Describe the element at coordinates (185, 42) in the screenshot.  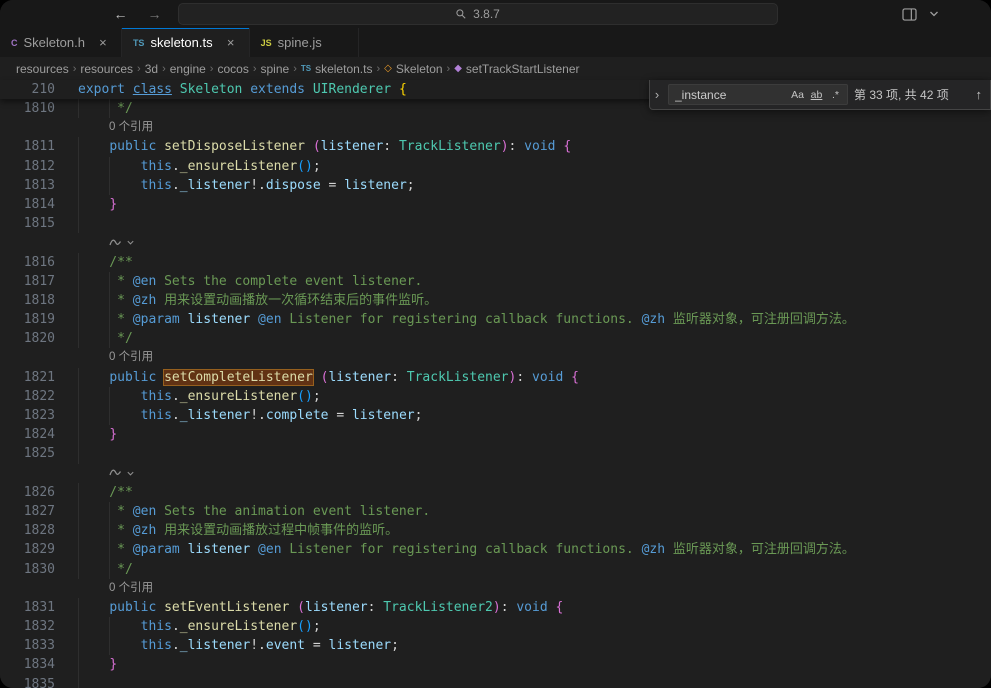
I see `tab-skeleton.ts: TS skeleton.ts ×` at that location.